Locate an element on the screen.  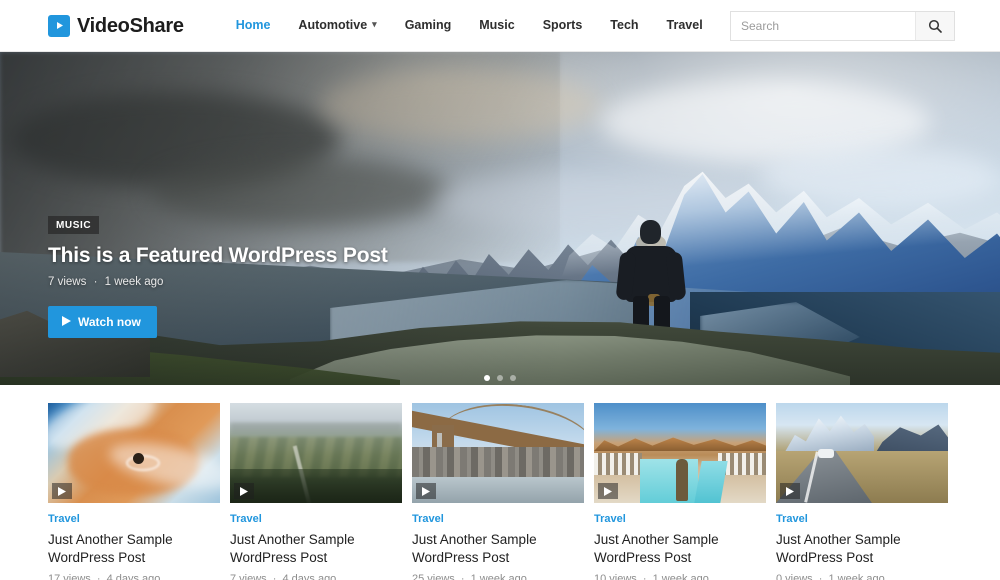
nav-item-sports: Sports is located at coordinates (563, 25).